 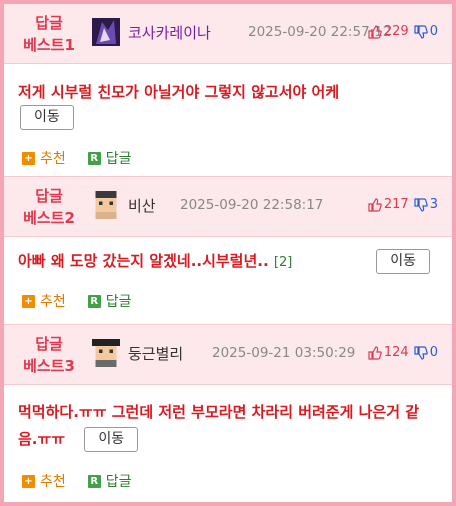 What do you see at coordinates (49, 218) in the screenshot?
I see `best-rank-line2: 베스트2` at bounding box center [49, 218].